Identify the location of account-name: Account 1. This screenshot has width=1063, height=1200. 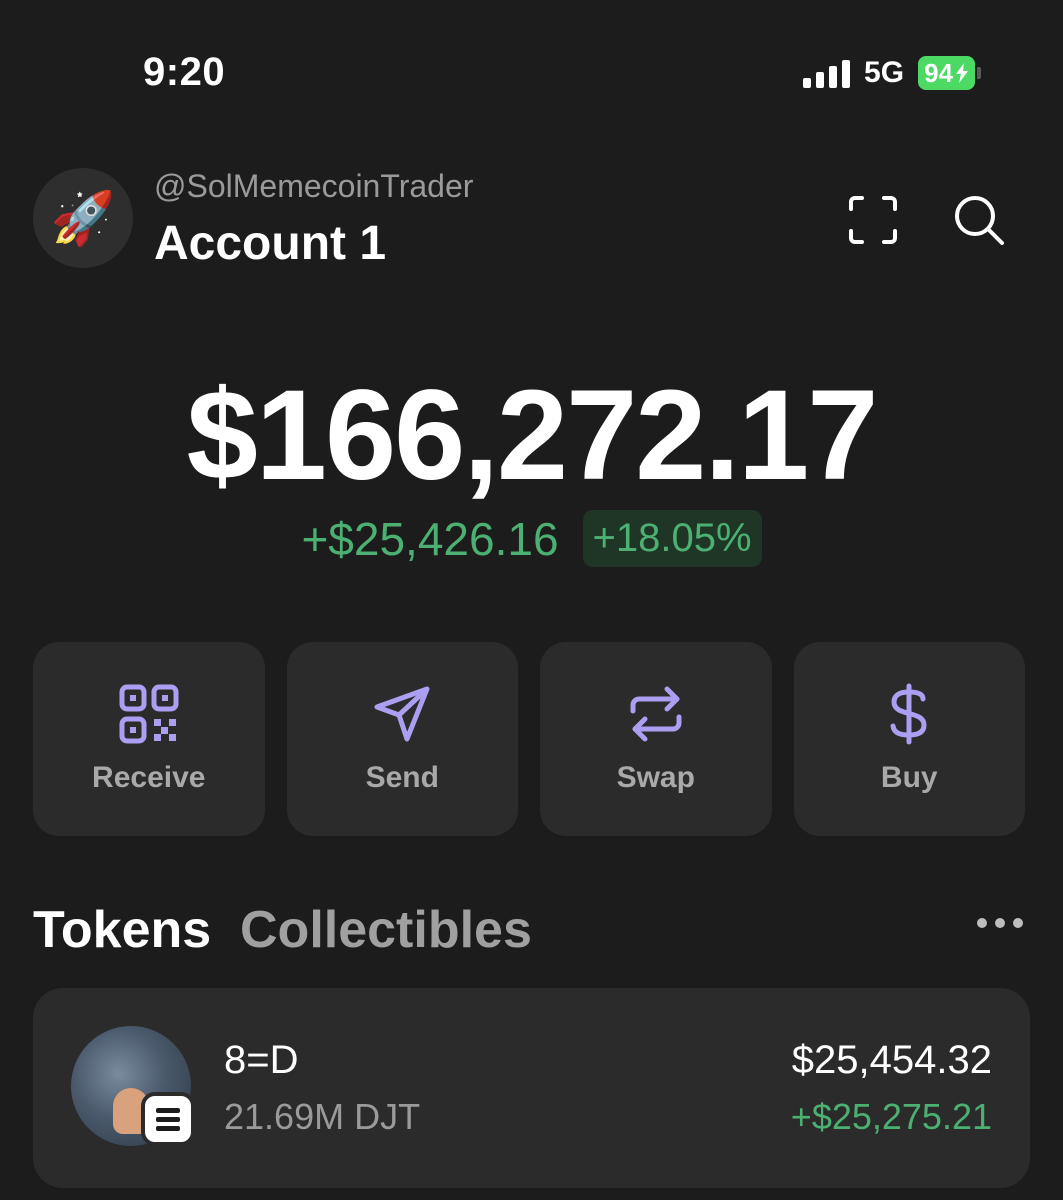
(270, 243).